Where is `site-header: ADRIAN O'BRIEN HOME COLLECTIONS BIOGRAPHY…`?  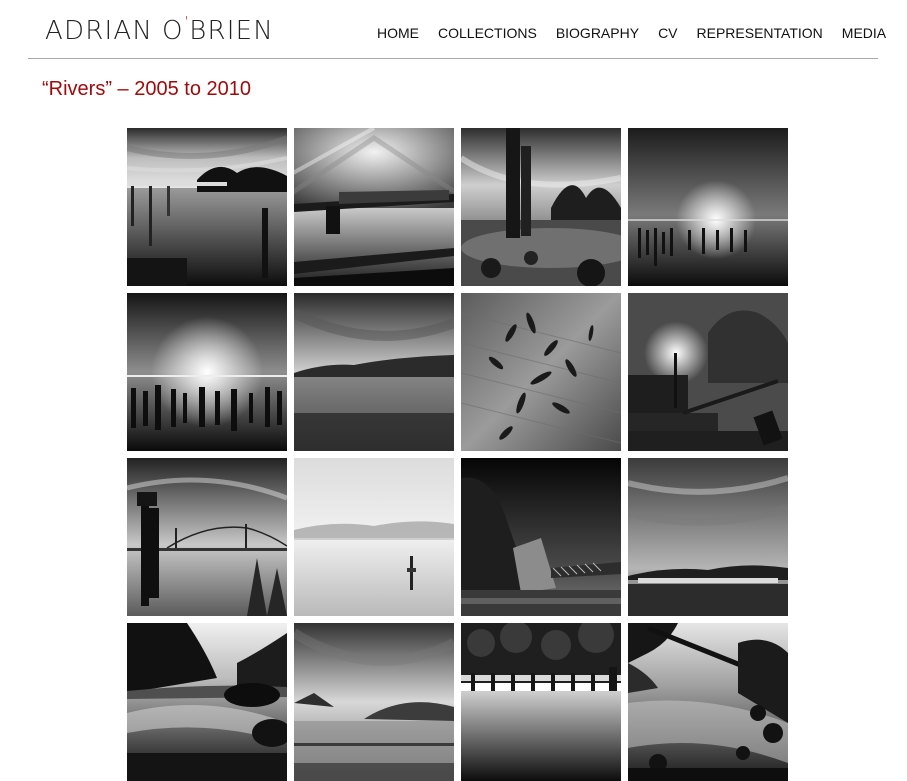
site-header: ADRIAN O'BRIEN HOME COLLECTIONS BIOGRAPHY… is located at coordinates (457, 29).